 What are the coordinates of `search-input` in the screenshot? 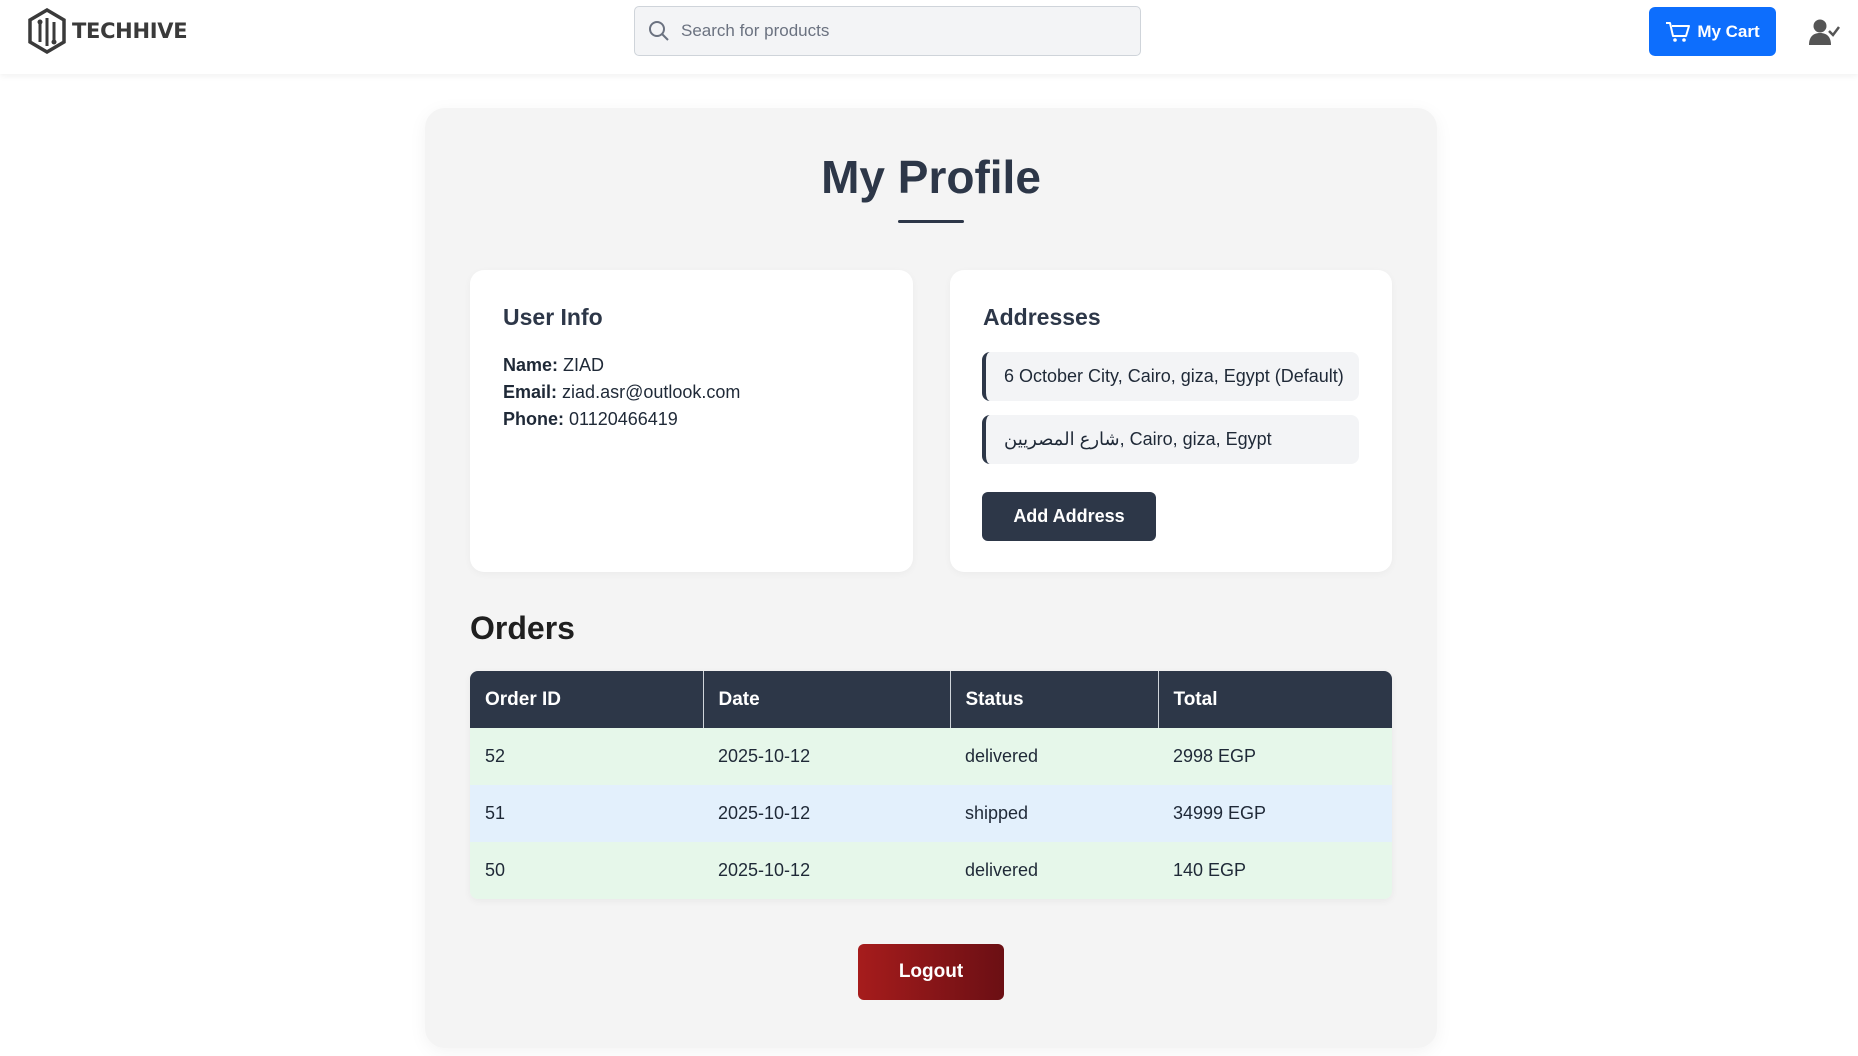 It's located at (901, 31).